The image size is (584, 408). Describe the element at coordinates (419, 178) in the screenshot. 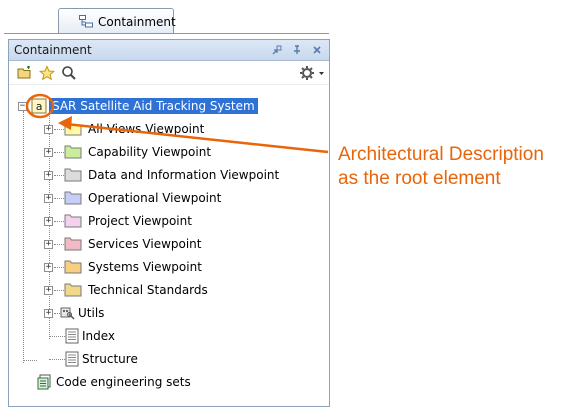

I see `annotation-line2: as the root element` at that location.